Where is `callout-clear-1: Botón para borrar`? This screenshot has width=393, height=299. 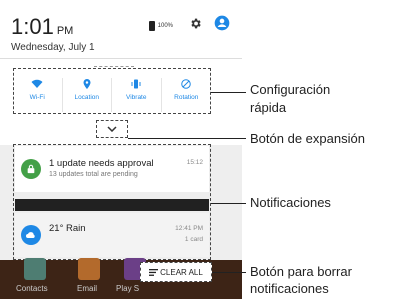
callout-clear-1: Botón para borrar is located at coordinates (301, 271).